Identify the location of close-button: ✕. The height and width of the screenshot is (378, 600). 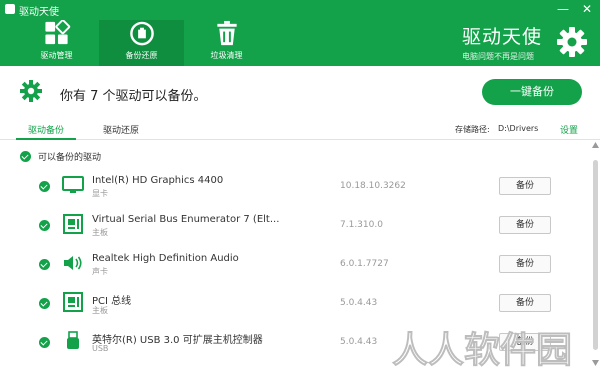
(587, 9).